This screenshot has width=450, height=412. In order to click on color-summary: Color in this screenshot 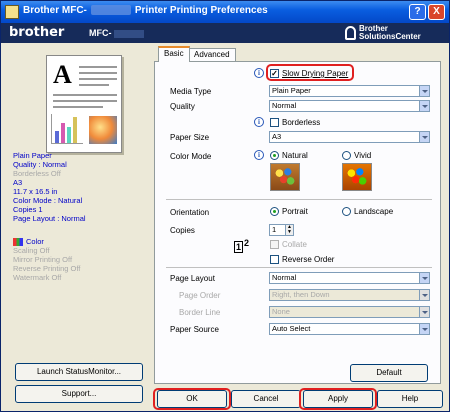, I will do `click(46, 242)`.